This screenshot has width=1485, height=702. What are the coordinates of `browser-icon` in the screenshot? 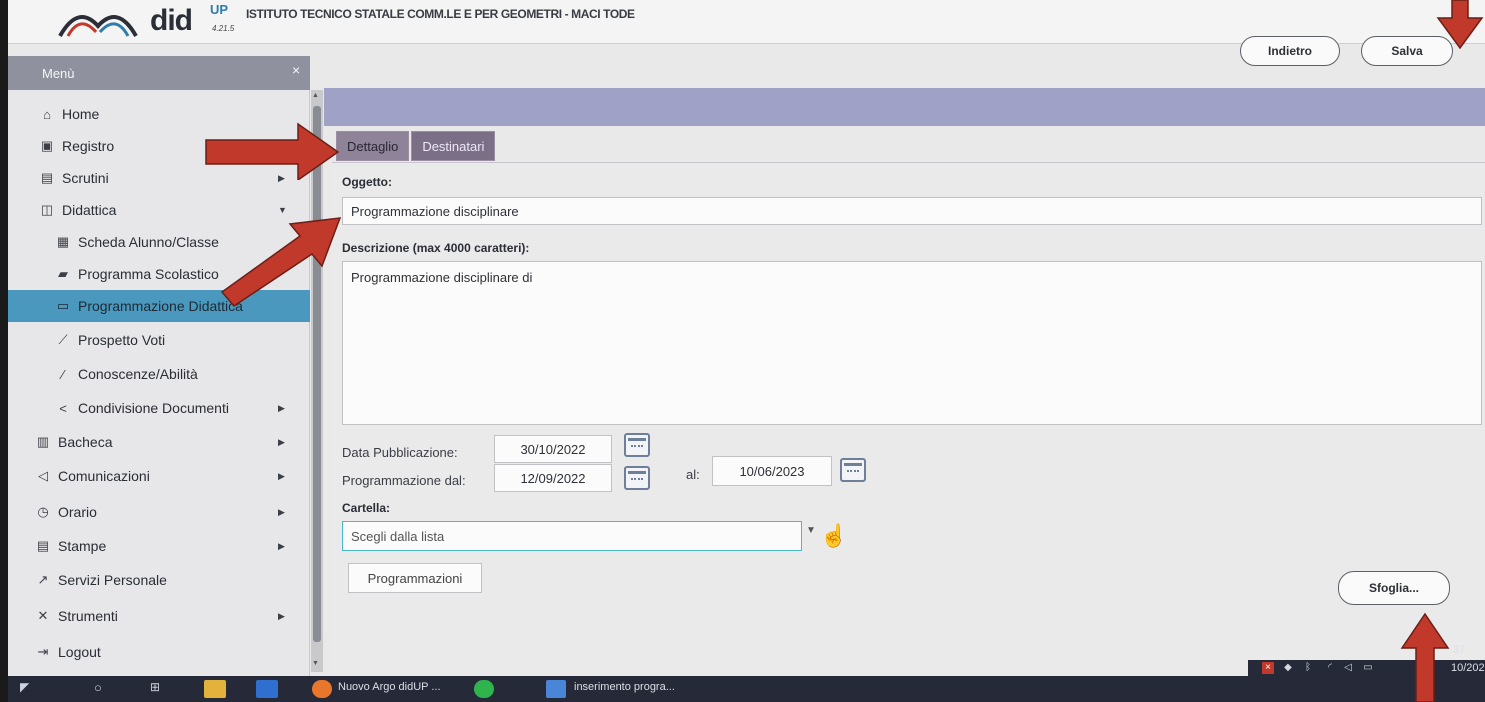 It's located at (322, 689).